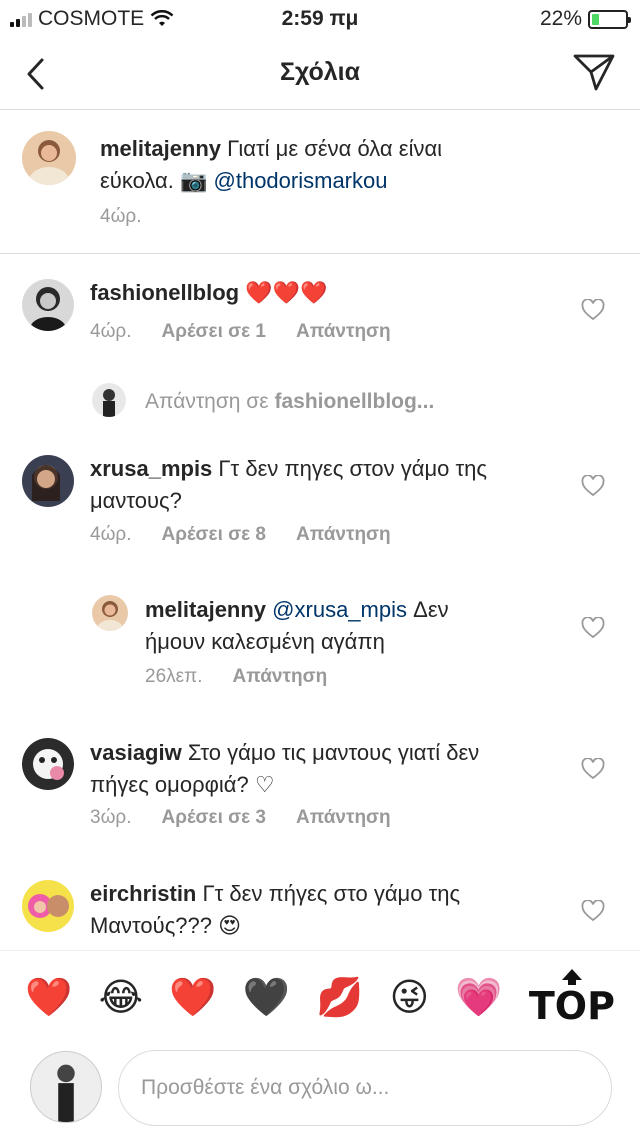 This screenshot has height=1137, width=640. Describe the element at coordinates (331, 893) in the screenshot. I see `comment-text: Γτ δεν πήγες στο γάμο της` at that location.